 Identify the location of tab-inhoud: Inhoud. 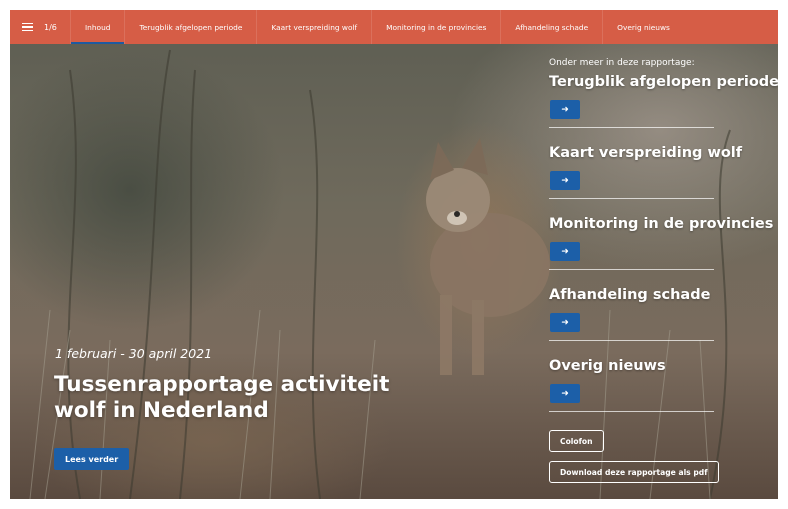
(97, 27).